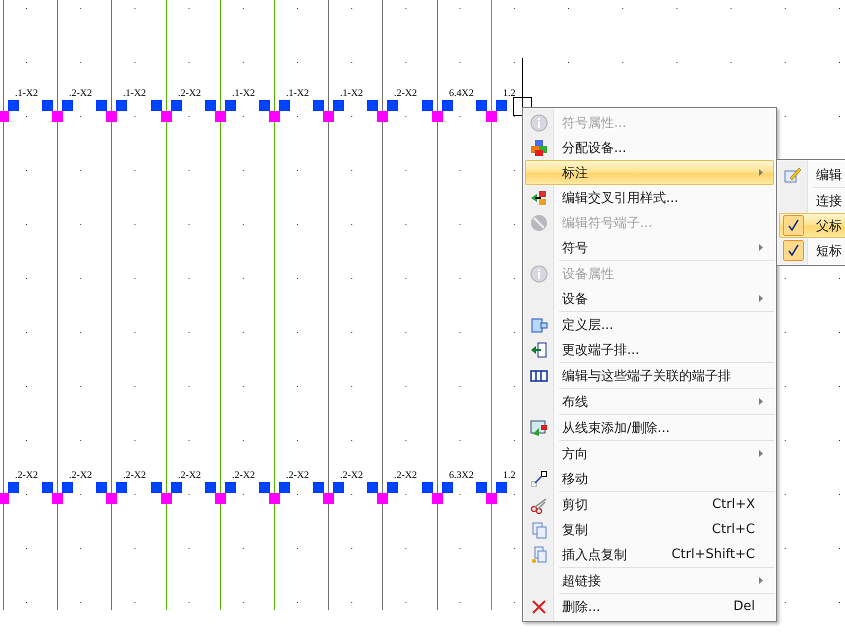 The image size is (845, 643). Describe the element at coordinates (649, 247) in the screenshot. I see `menu-item: 符号` at that location.